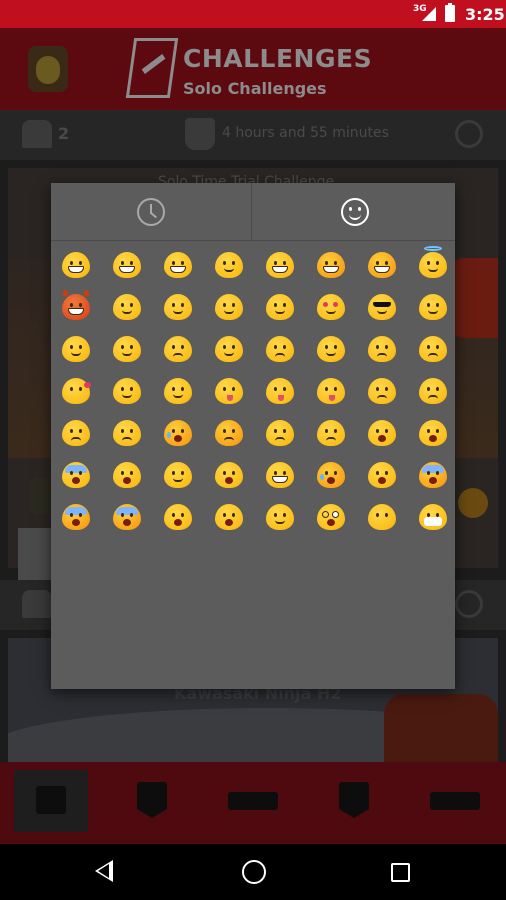 The image size is (506, 900). What do you see at coordinates (433, 267) in the screenshot?
I see `halo-face-icon` at bounding box center [433, 267].